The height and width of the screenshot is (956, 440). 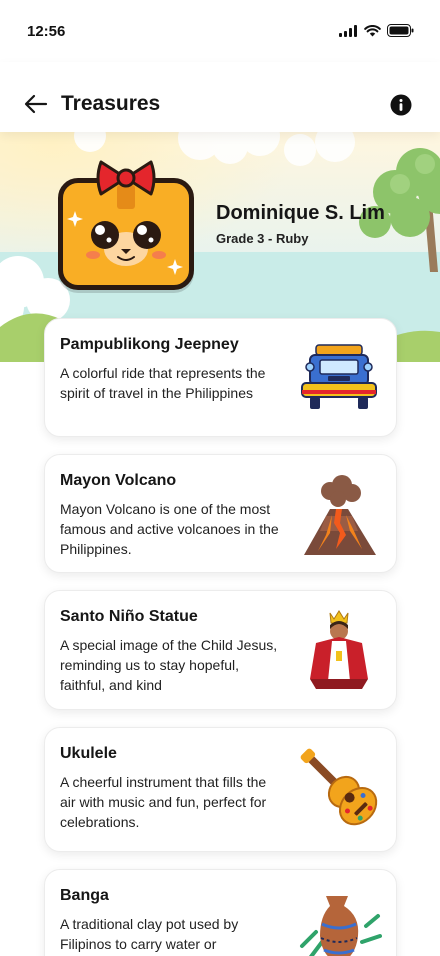 What do you see at coordinates (401, 105) in the screenshot?
I see `info-icon` at bounding box center [401, 105].